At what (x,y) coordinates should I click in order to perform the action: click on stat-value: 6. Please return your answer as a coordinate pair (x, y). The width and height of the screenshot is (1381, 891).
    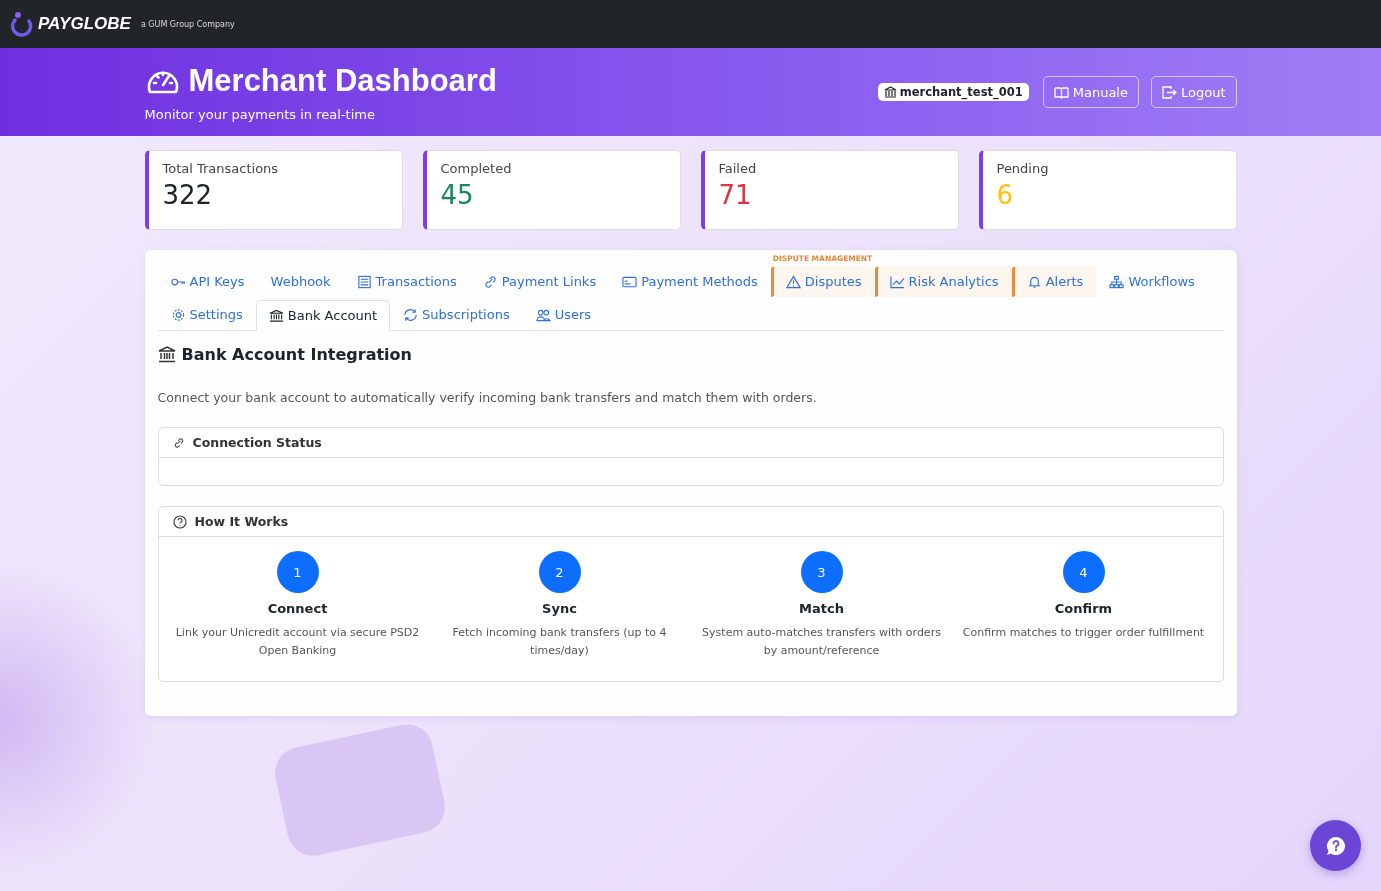
    Looking at the image, I should click on (1005, 195).